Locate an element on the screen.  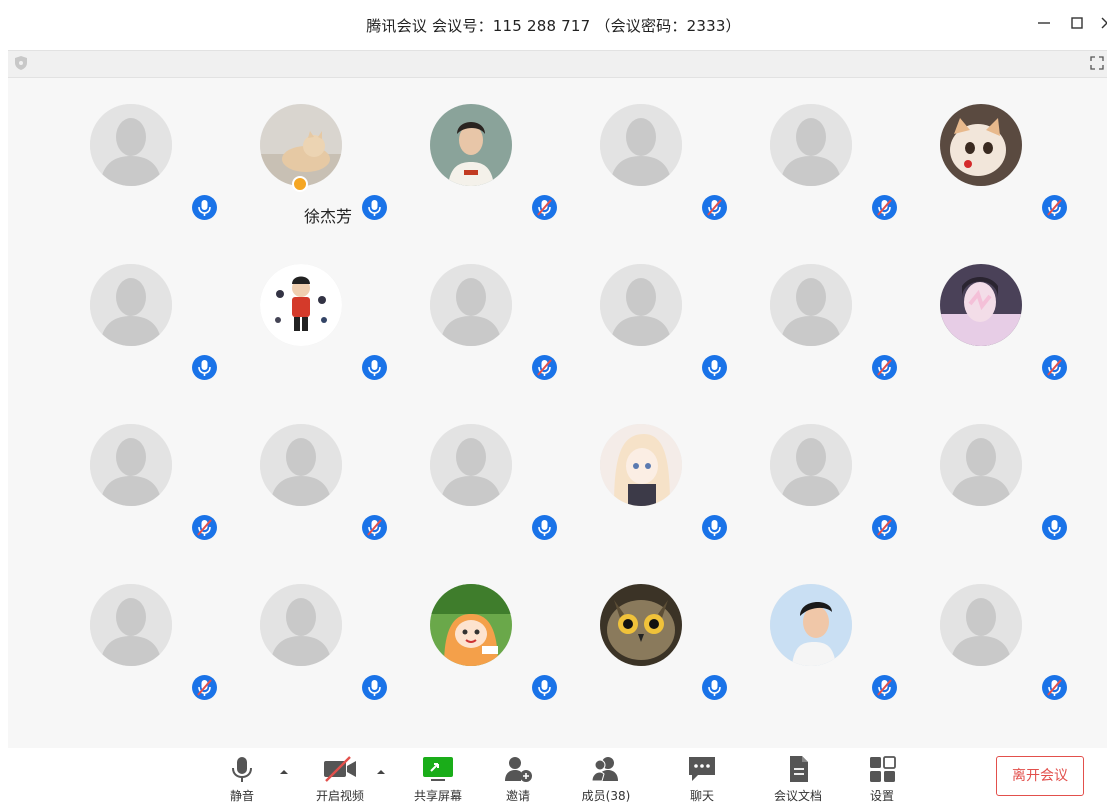
document-icon is located at coordinates (799, 769).